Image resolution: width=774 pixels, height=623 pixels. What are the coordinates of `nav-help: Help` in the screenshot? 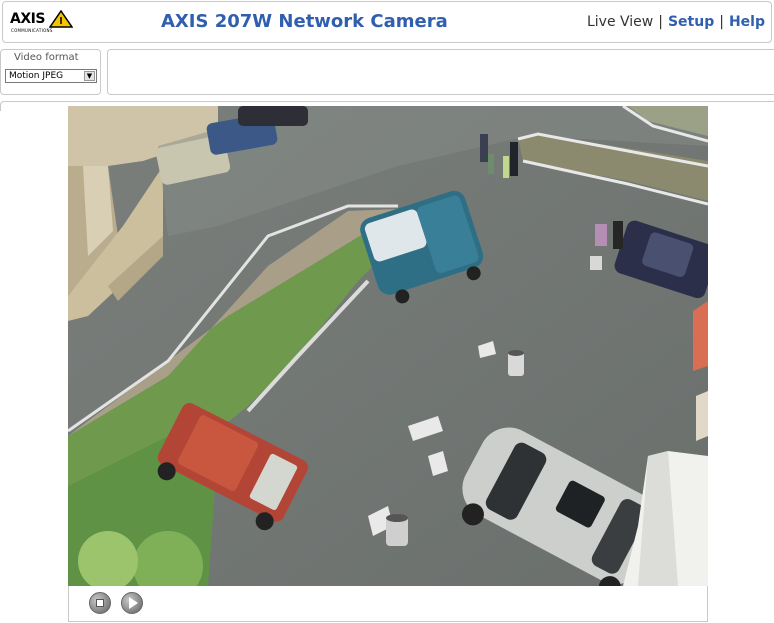 It's located at (747, 22).